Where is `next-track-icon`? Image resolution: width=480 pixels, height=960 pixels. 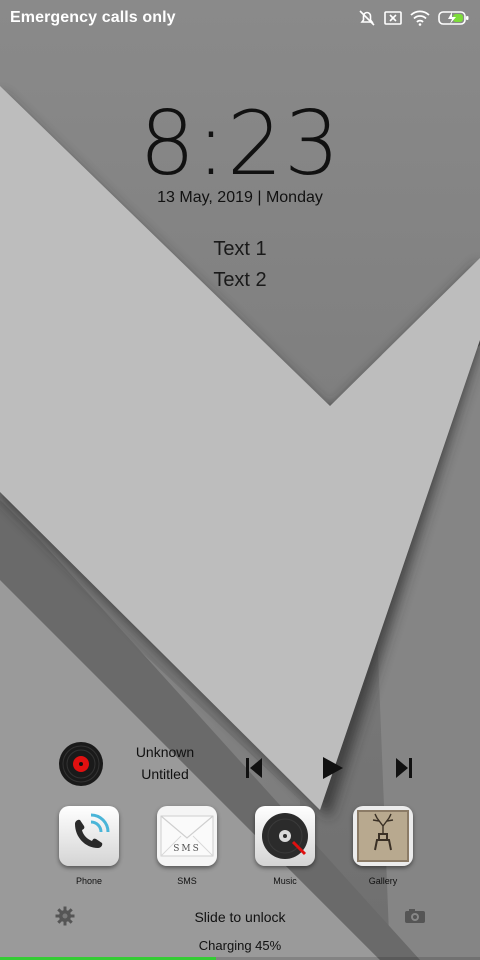
next-track-icon is located at coordinates (404, 770).